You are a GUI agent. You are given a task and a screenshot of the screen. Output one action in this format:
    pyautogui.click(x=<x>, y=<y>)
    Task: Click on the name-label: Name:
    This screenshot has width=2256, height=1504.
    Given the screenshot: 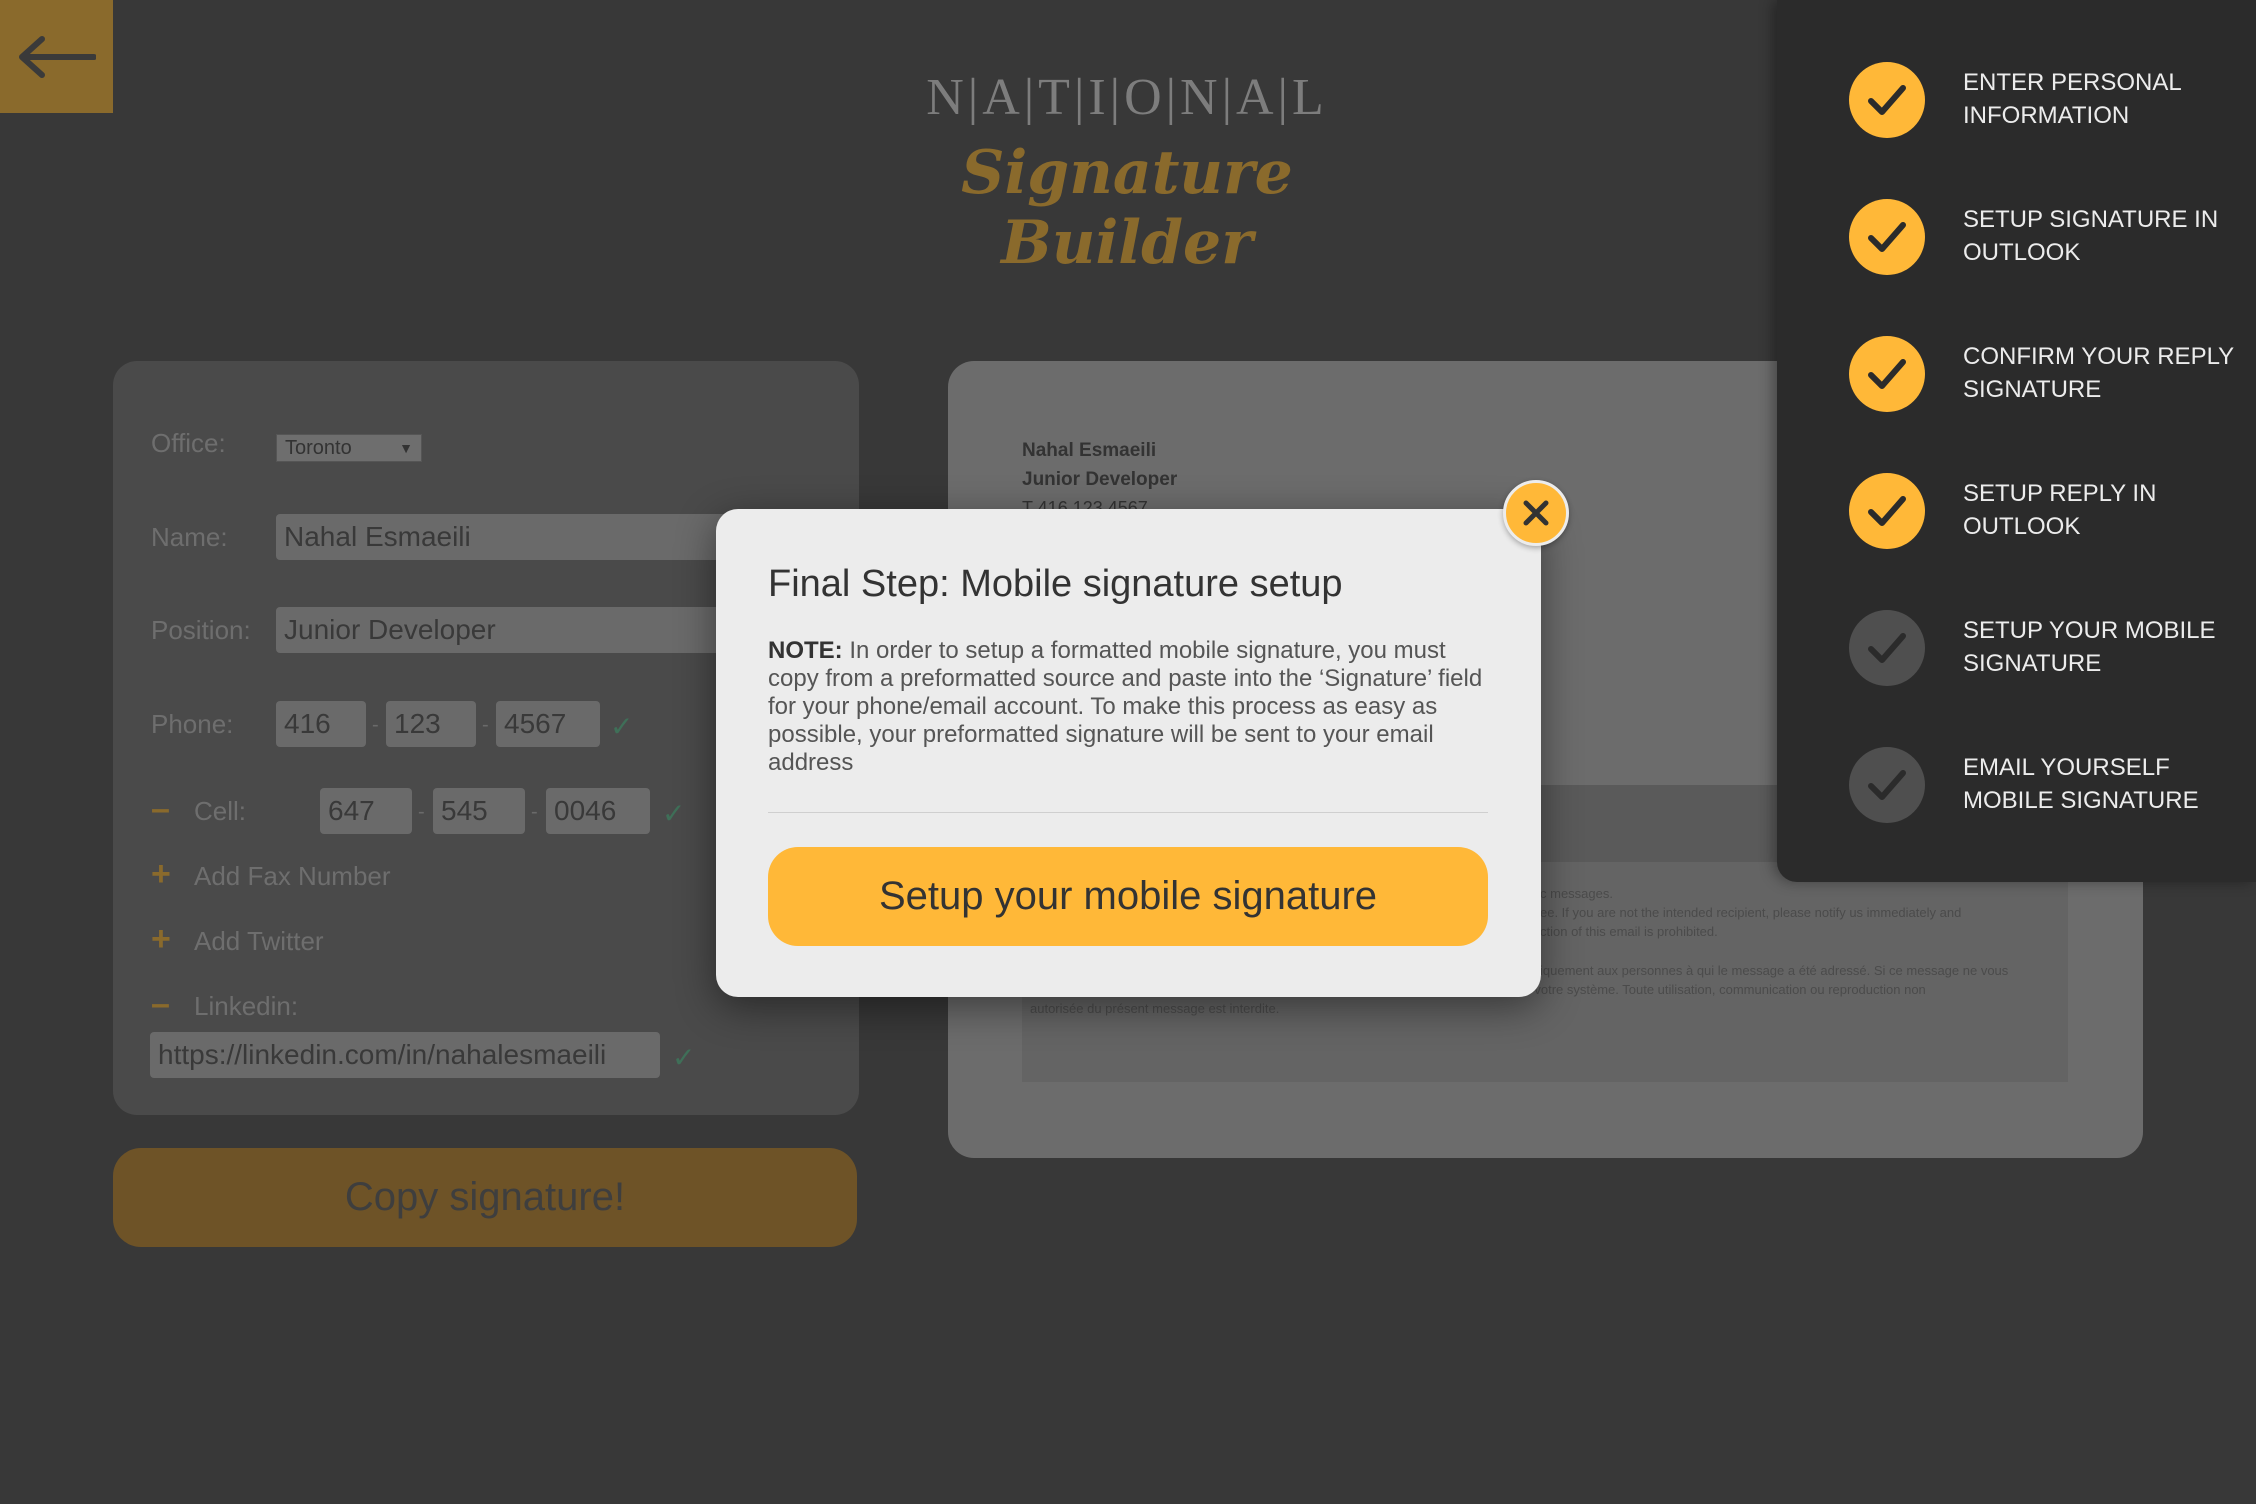 What is the action you would take?
    pyautogui.click(x=189, y=537)
    